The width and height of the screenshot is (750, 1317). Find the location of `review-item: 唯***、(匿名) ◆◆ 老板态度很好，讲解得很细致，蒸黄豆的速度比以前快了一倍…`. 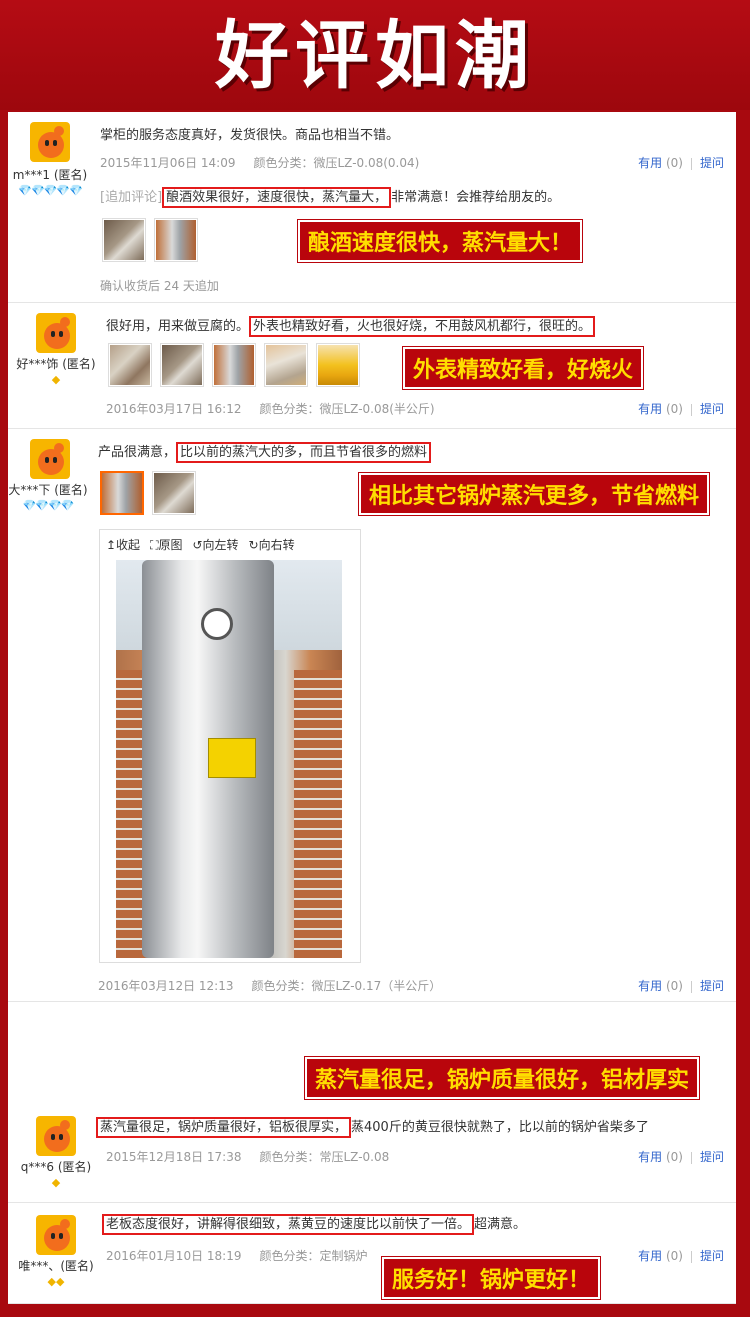

review-item: 唯***、(匿名) ◆◆ 老板态度很好，讲解得很细致，蒸黄豆的速度比以前快了一倍… is located at coordinates (372, 1253).